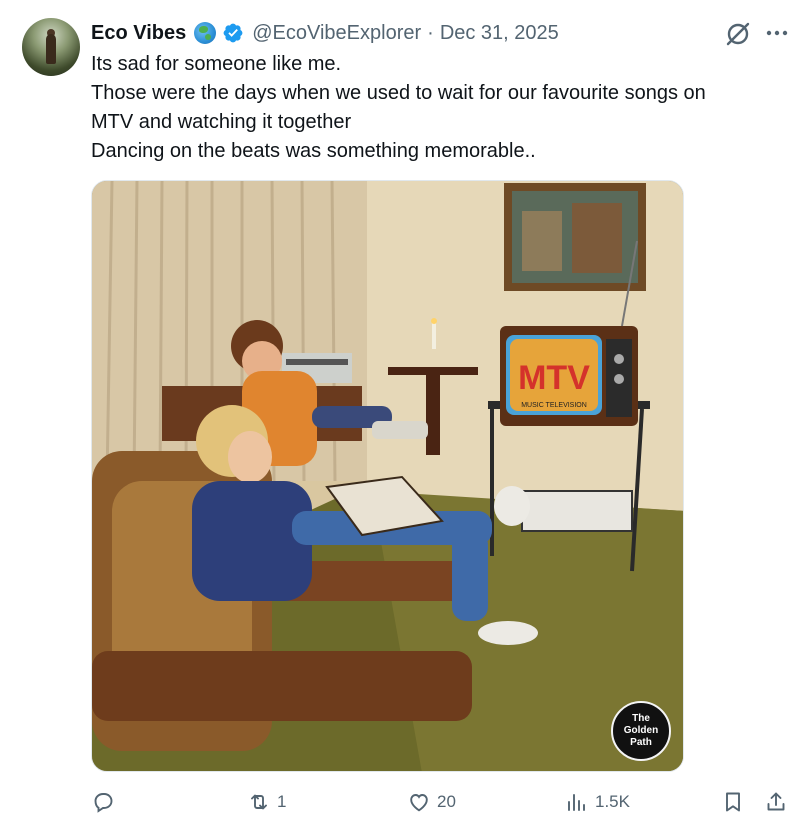  Describe the element at coordinates (554, 405) in the screenshot. I see `tv-caption: MUSIC TELEVISION` at that location.